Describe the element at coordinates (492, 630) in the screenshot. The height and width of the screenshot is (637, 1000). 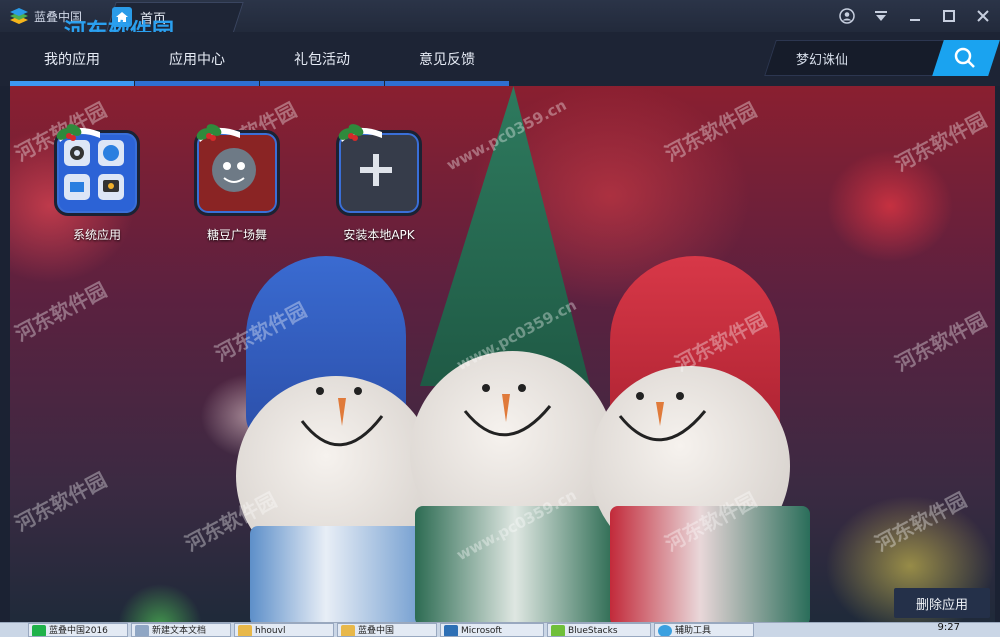
I see `taskbar-item: Microsoft` at that location.